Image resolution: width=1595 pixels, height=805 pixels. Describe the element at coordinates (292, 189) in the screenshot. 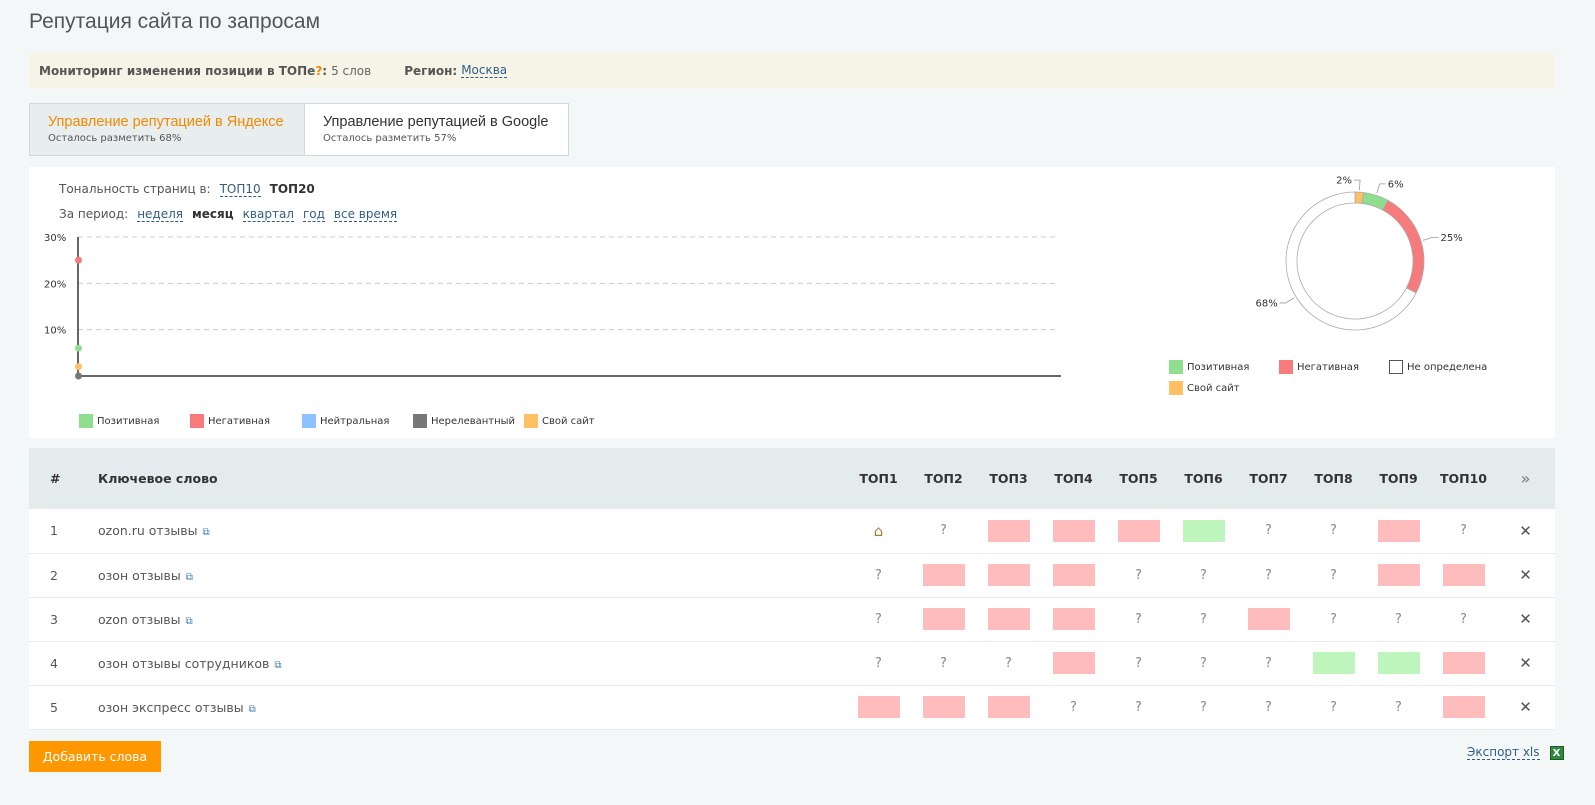

I see `tone-option-top20: ТОП20` at that location.